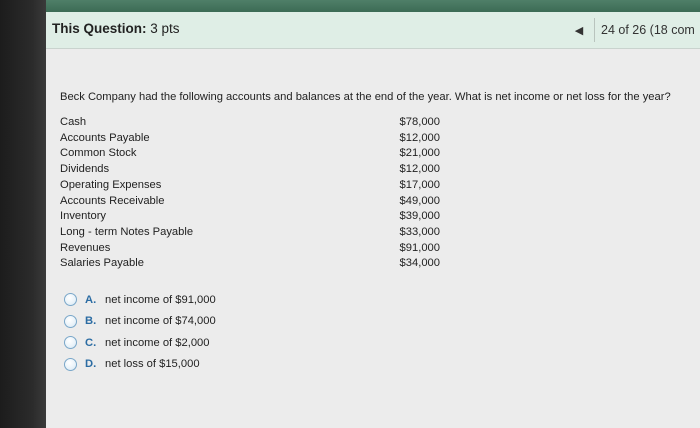 The width and height of the screenshot is (700, 428). Describe the element at coordinates (111, 184) in the screenshot. I see `account-name: Operating Expenses` at that location.